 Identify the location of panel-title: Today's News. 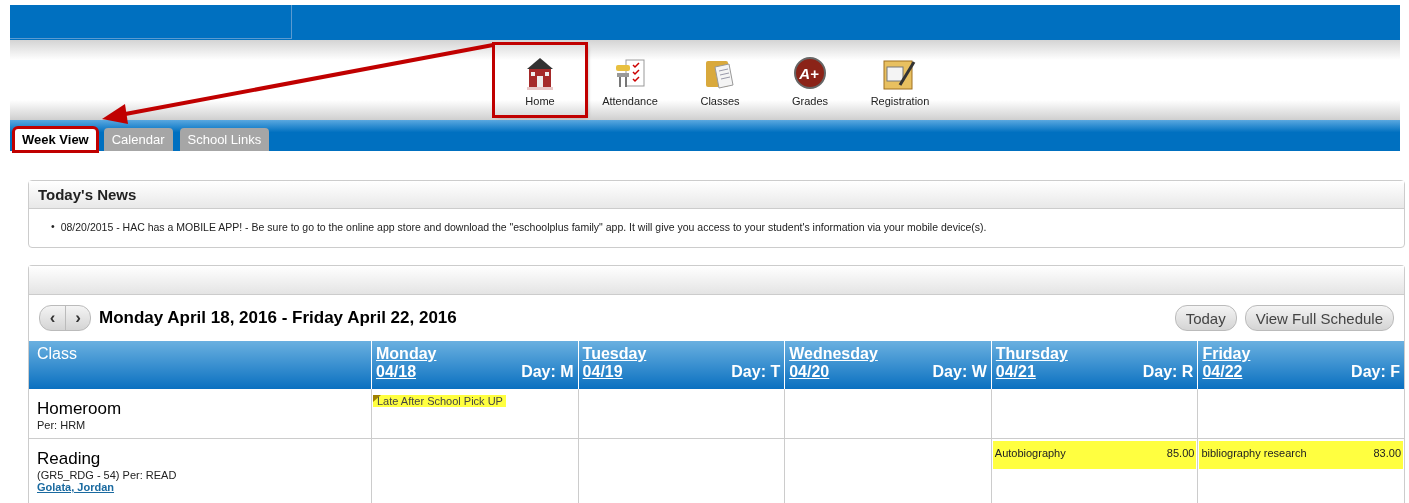
(716, 195).